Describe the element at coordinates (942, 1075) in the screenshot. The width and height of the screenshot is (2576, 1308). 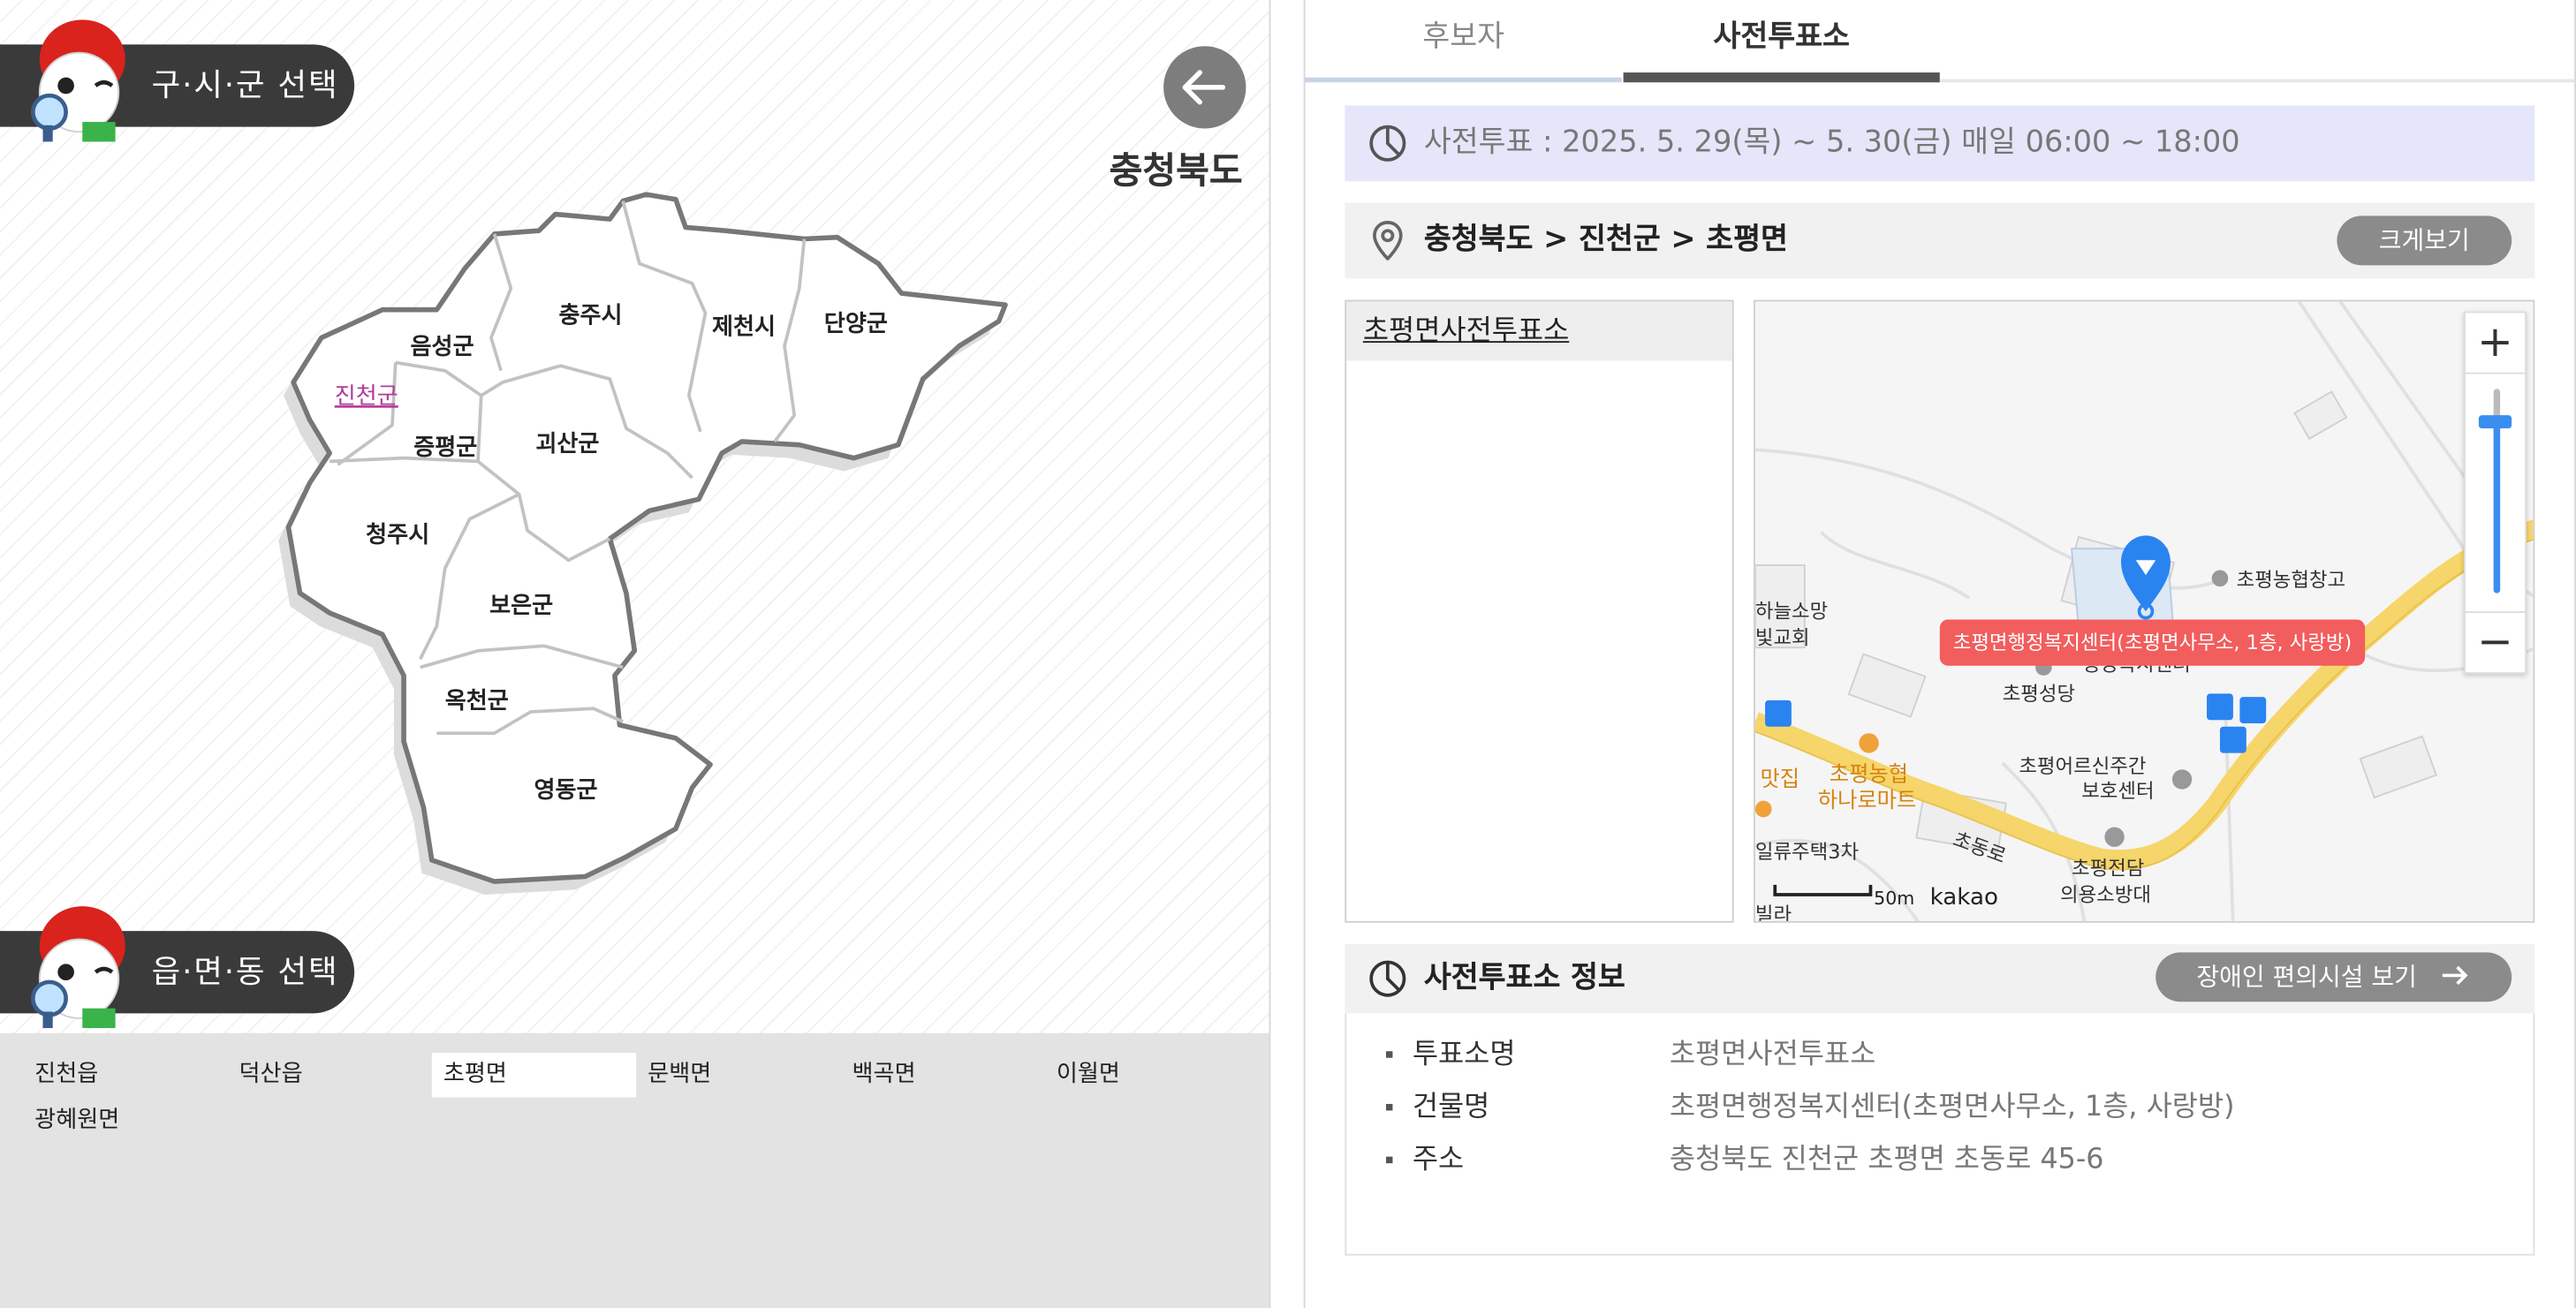
I see `town-item: 백곡면` at that location.